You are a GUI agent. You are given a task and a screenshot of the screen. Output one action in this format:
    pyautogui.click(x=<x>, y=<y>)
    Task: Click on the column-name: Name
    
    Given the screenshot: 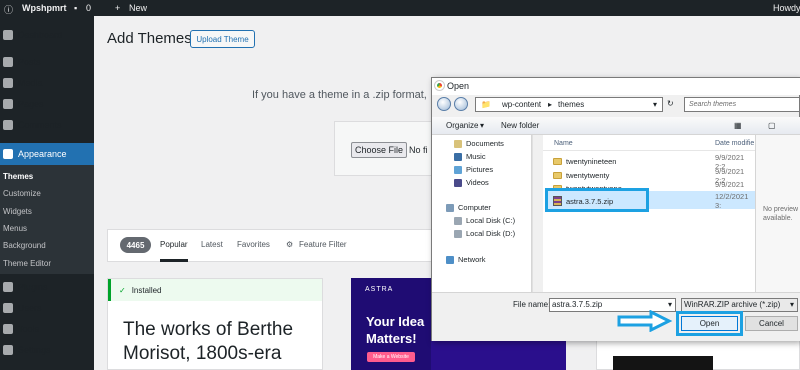 What is the action you would take?
    pyautogui.click(x=563, y=143)
    